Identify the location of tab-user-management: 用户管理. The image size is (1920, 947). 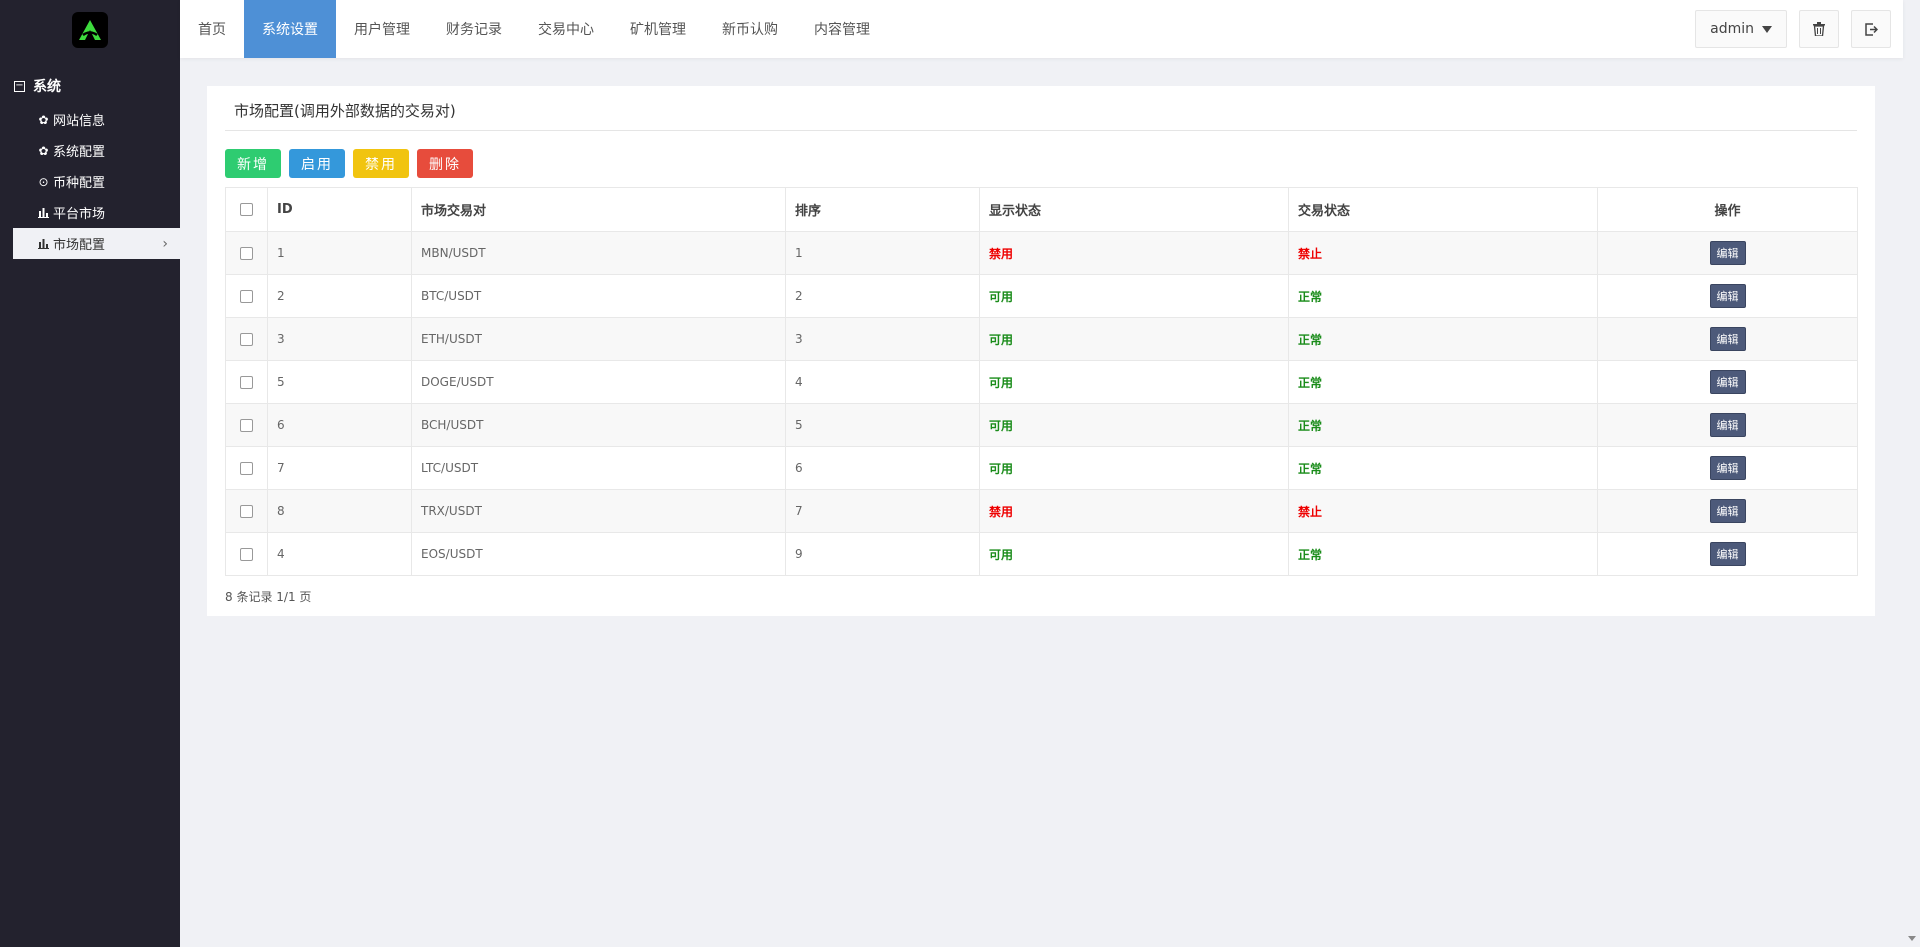
(382, 29).